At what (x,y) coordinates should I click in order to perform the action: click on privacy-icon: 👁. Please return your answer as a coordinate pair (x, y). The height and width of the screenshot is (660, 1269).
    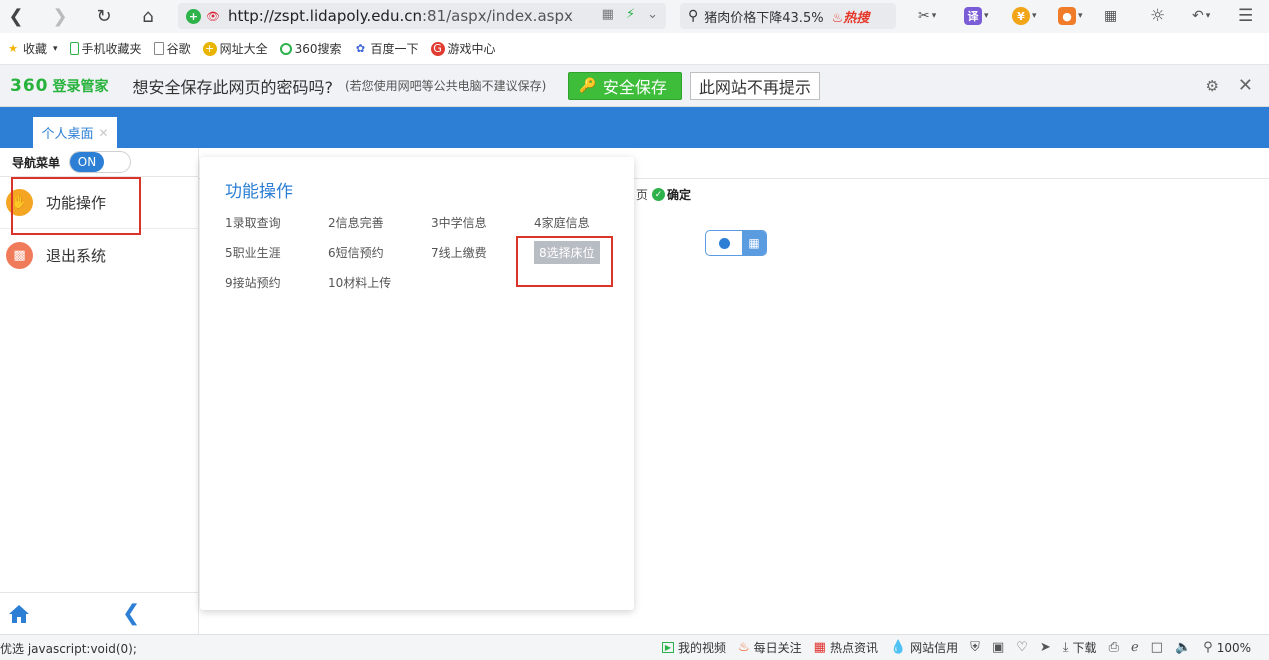
    Looking at the image, I should click on (213, 16).